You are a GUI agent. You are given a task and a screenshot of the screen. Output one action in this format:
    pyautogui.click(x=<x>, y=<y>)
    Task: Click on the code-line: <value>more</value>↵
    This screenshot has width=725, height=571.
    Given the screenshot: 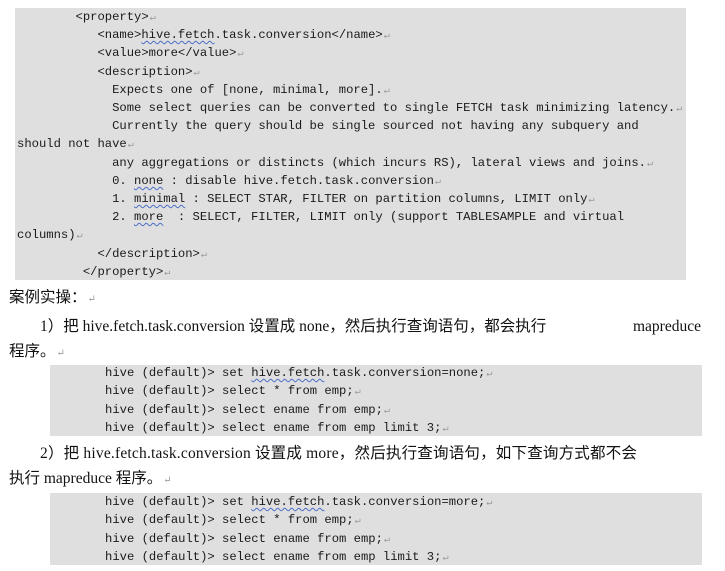 What is the action you would take?
    pyautogui.click(x=130, y=53)
    